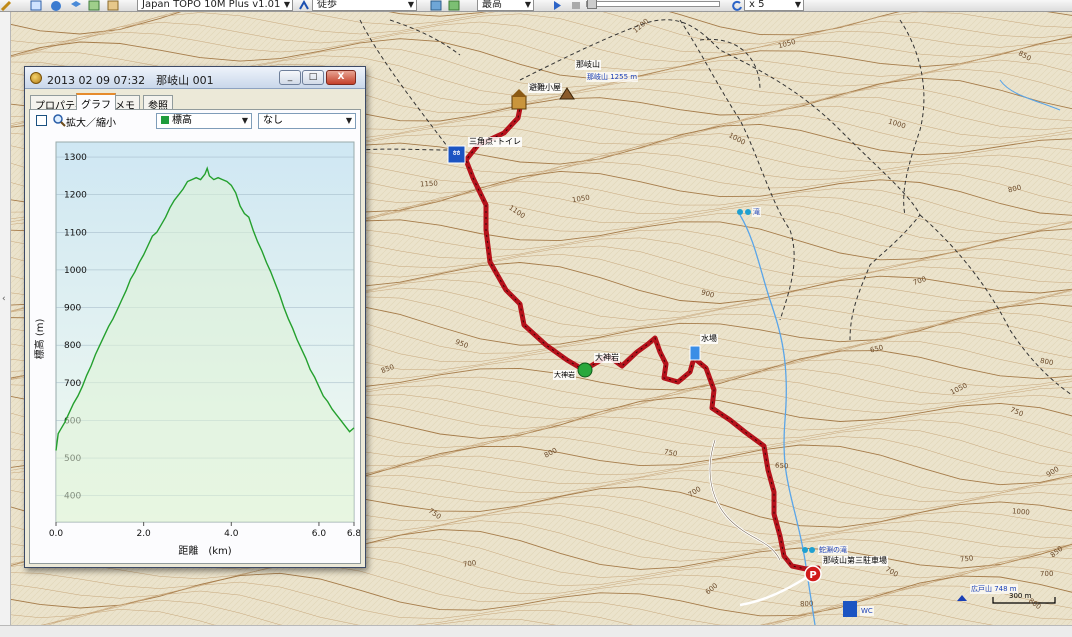 The image size is (1072, 637). Describe the element at coordinates (429, 184) in the screenshot. I see `contour-label: 1150` at that location.